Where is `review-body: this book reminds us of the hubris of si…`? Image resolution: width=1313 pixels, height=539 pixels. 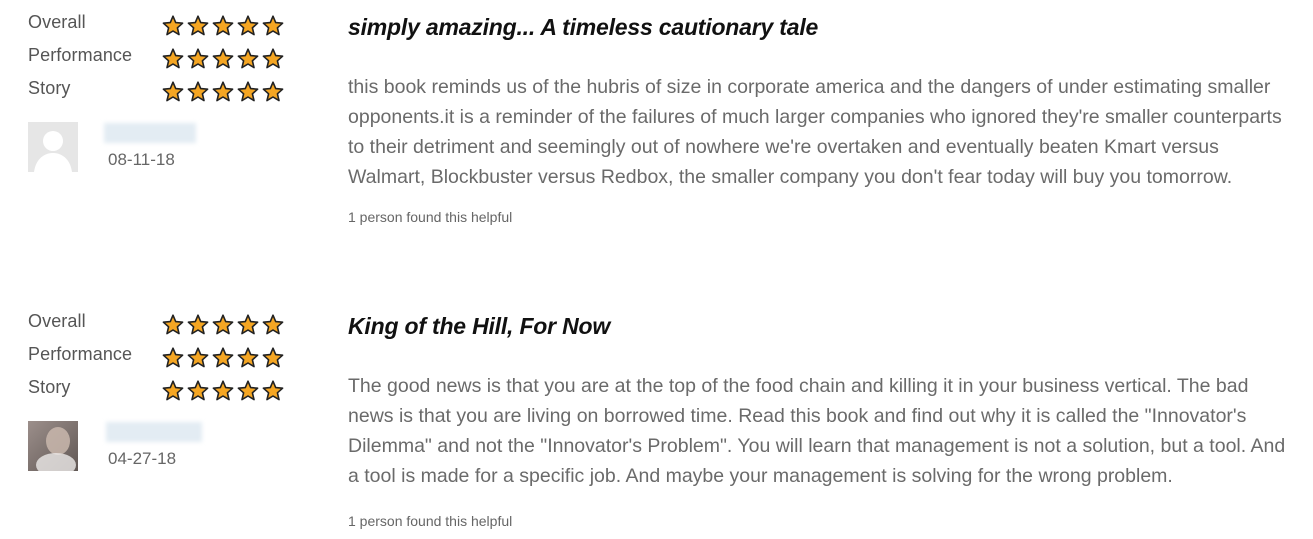
review-body: this book reminds us of the hubris of si… is located at coordinates (815, 132).